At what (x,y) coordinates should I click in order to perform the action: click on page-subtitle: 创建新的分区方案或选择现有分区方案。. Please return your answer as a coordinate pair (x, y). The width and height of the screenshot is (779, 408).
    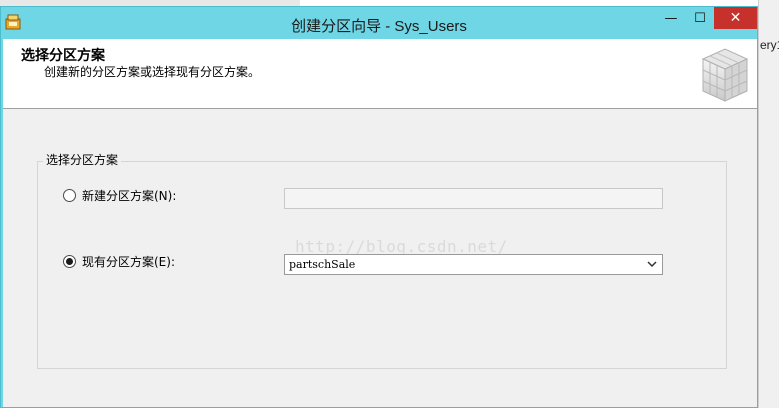
    Looking at the image, I should click on (152, 72).